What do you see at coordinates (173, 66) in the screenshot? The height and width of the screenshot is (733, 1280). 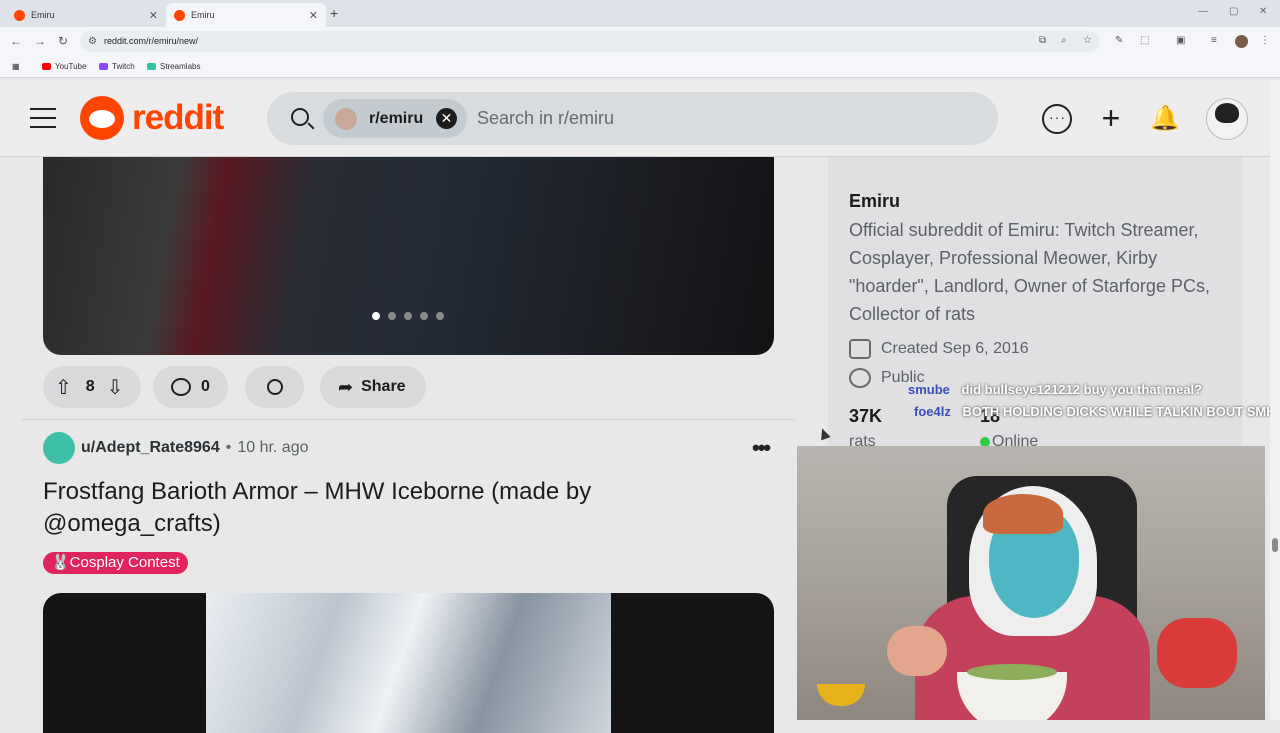 I see `bookmark-streamlabs: Streamlabs` at bounding box center [173, 66].